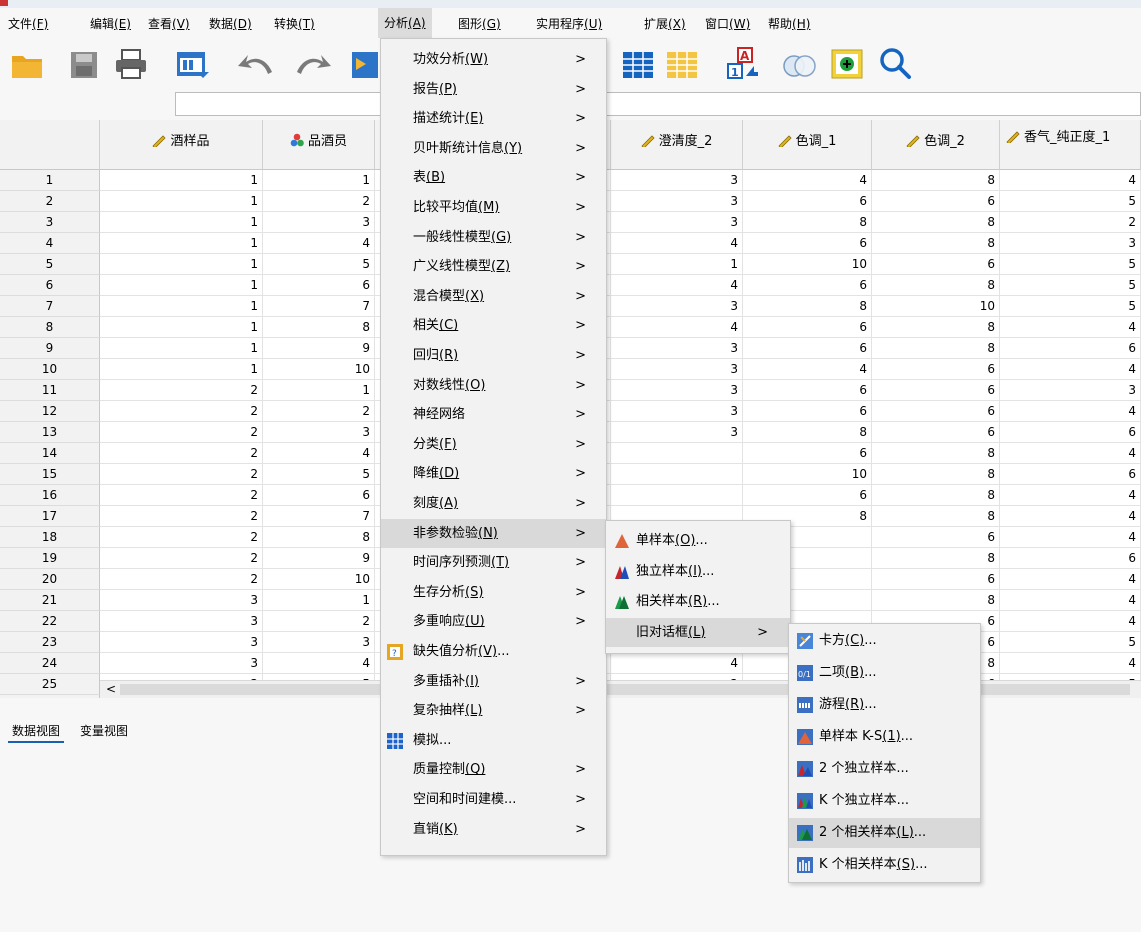  I want to click on menu-item-analyze-menu-24: 质量控制(Q) >, so click(493, 770).